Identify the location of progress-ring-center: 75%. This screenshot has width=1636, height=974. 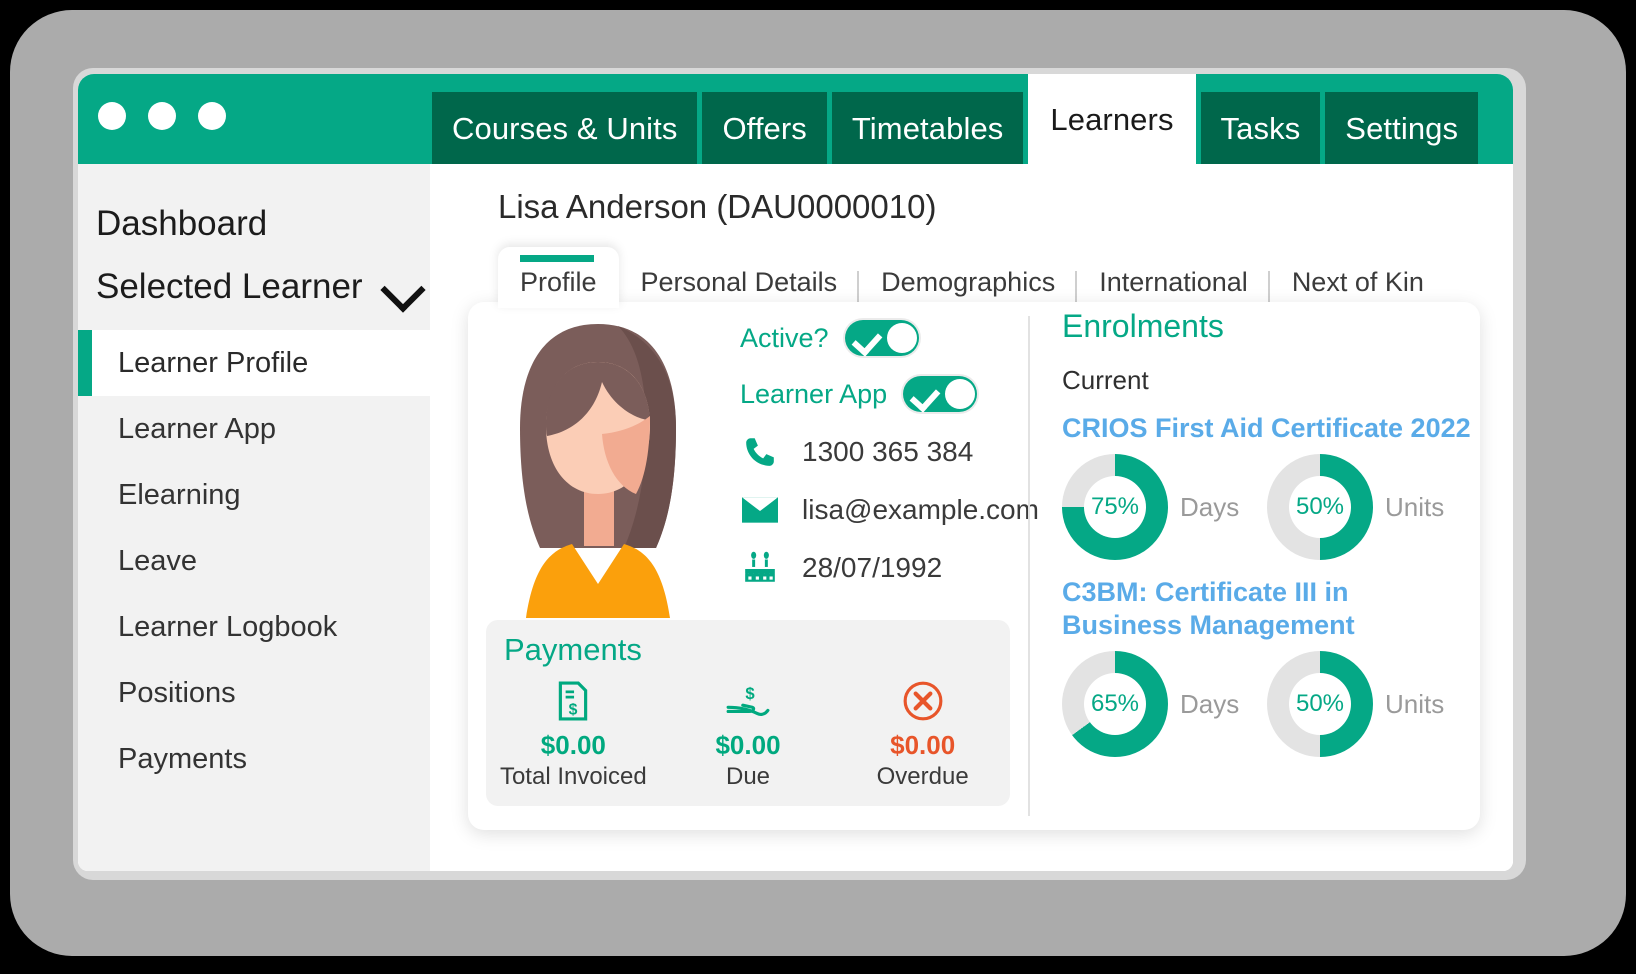
(1115, 507).